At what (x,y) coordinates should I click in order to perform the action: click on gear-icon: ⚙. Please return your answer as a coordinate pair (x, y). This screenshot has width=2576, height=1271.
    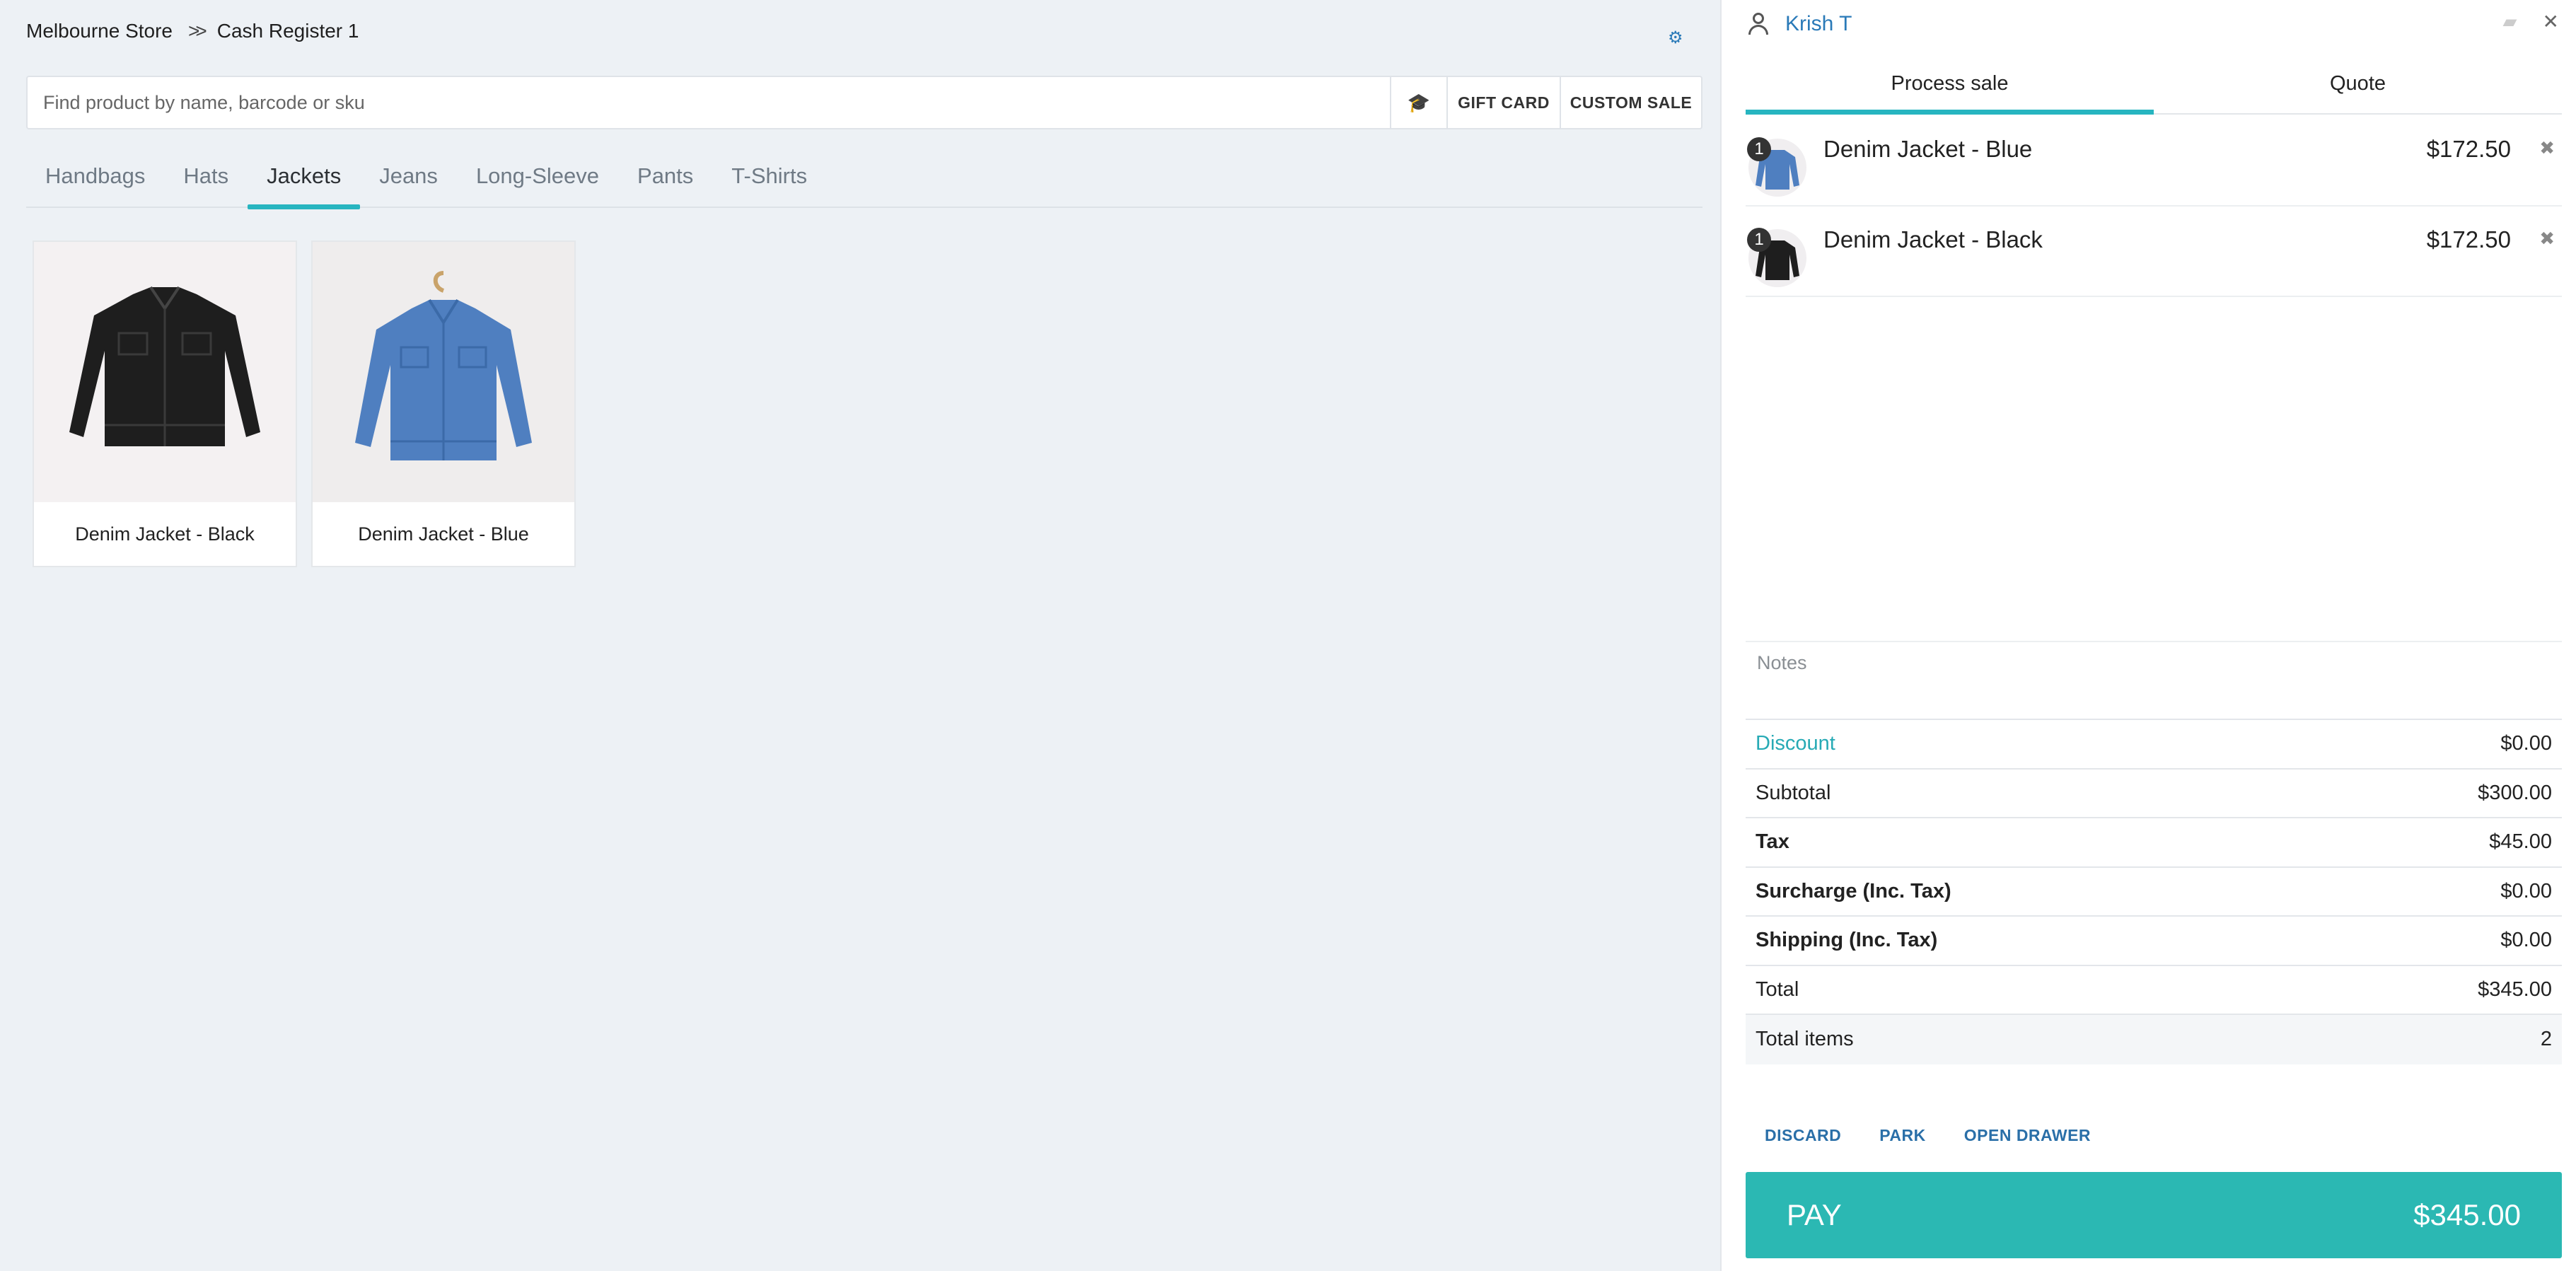
    Looking at the image, I should click on (1675, 38).